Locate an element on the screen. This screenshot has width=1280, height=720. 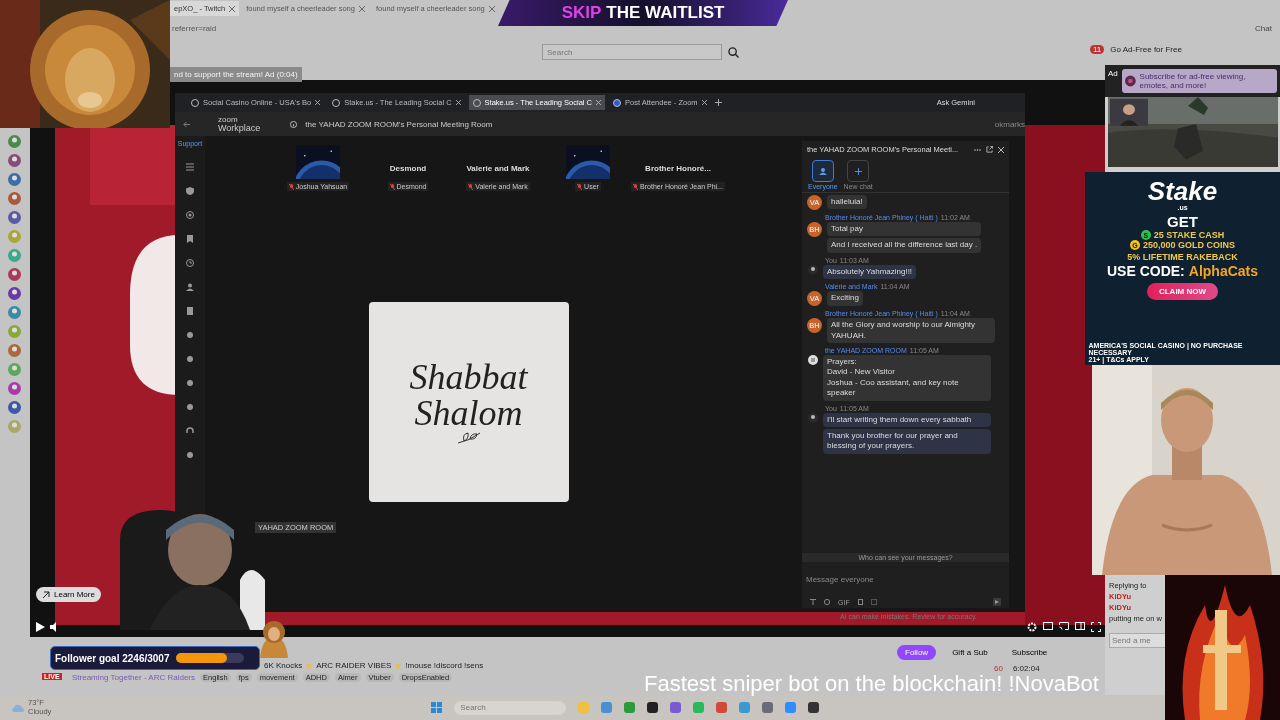
emote-icon is located at coordinates (1130, 81).